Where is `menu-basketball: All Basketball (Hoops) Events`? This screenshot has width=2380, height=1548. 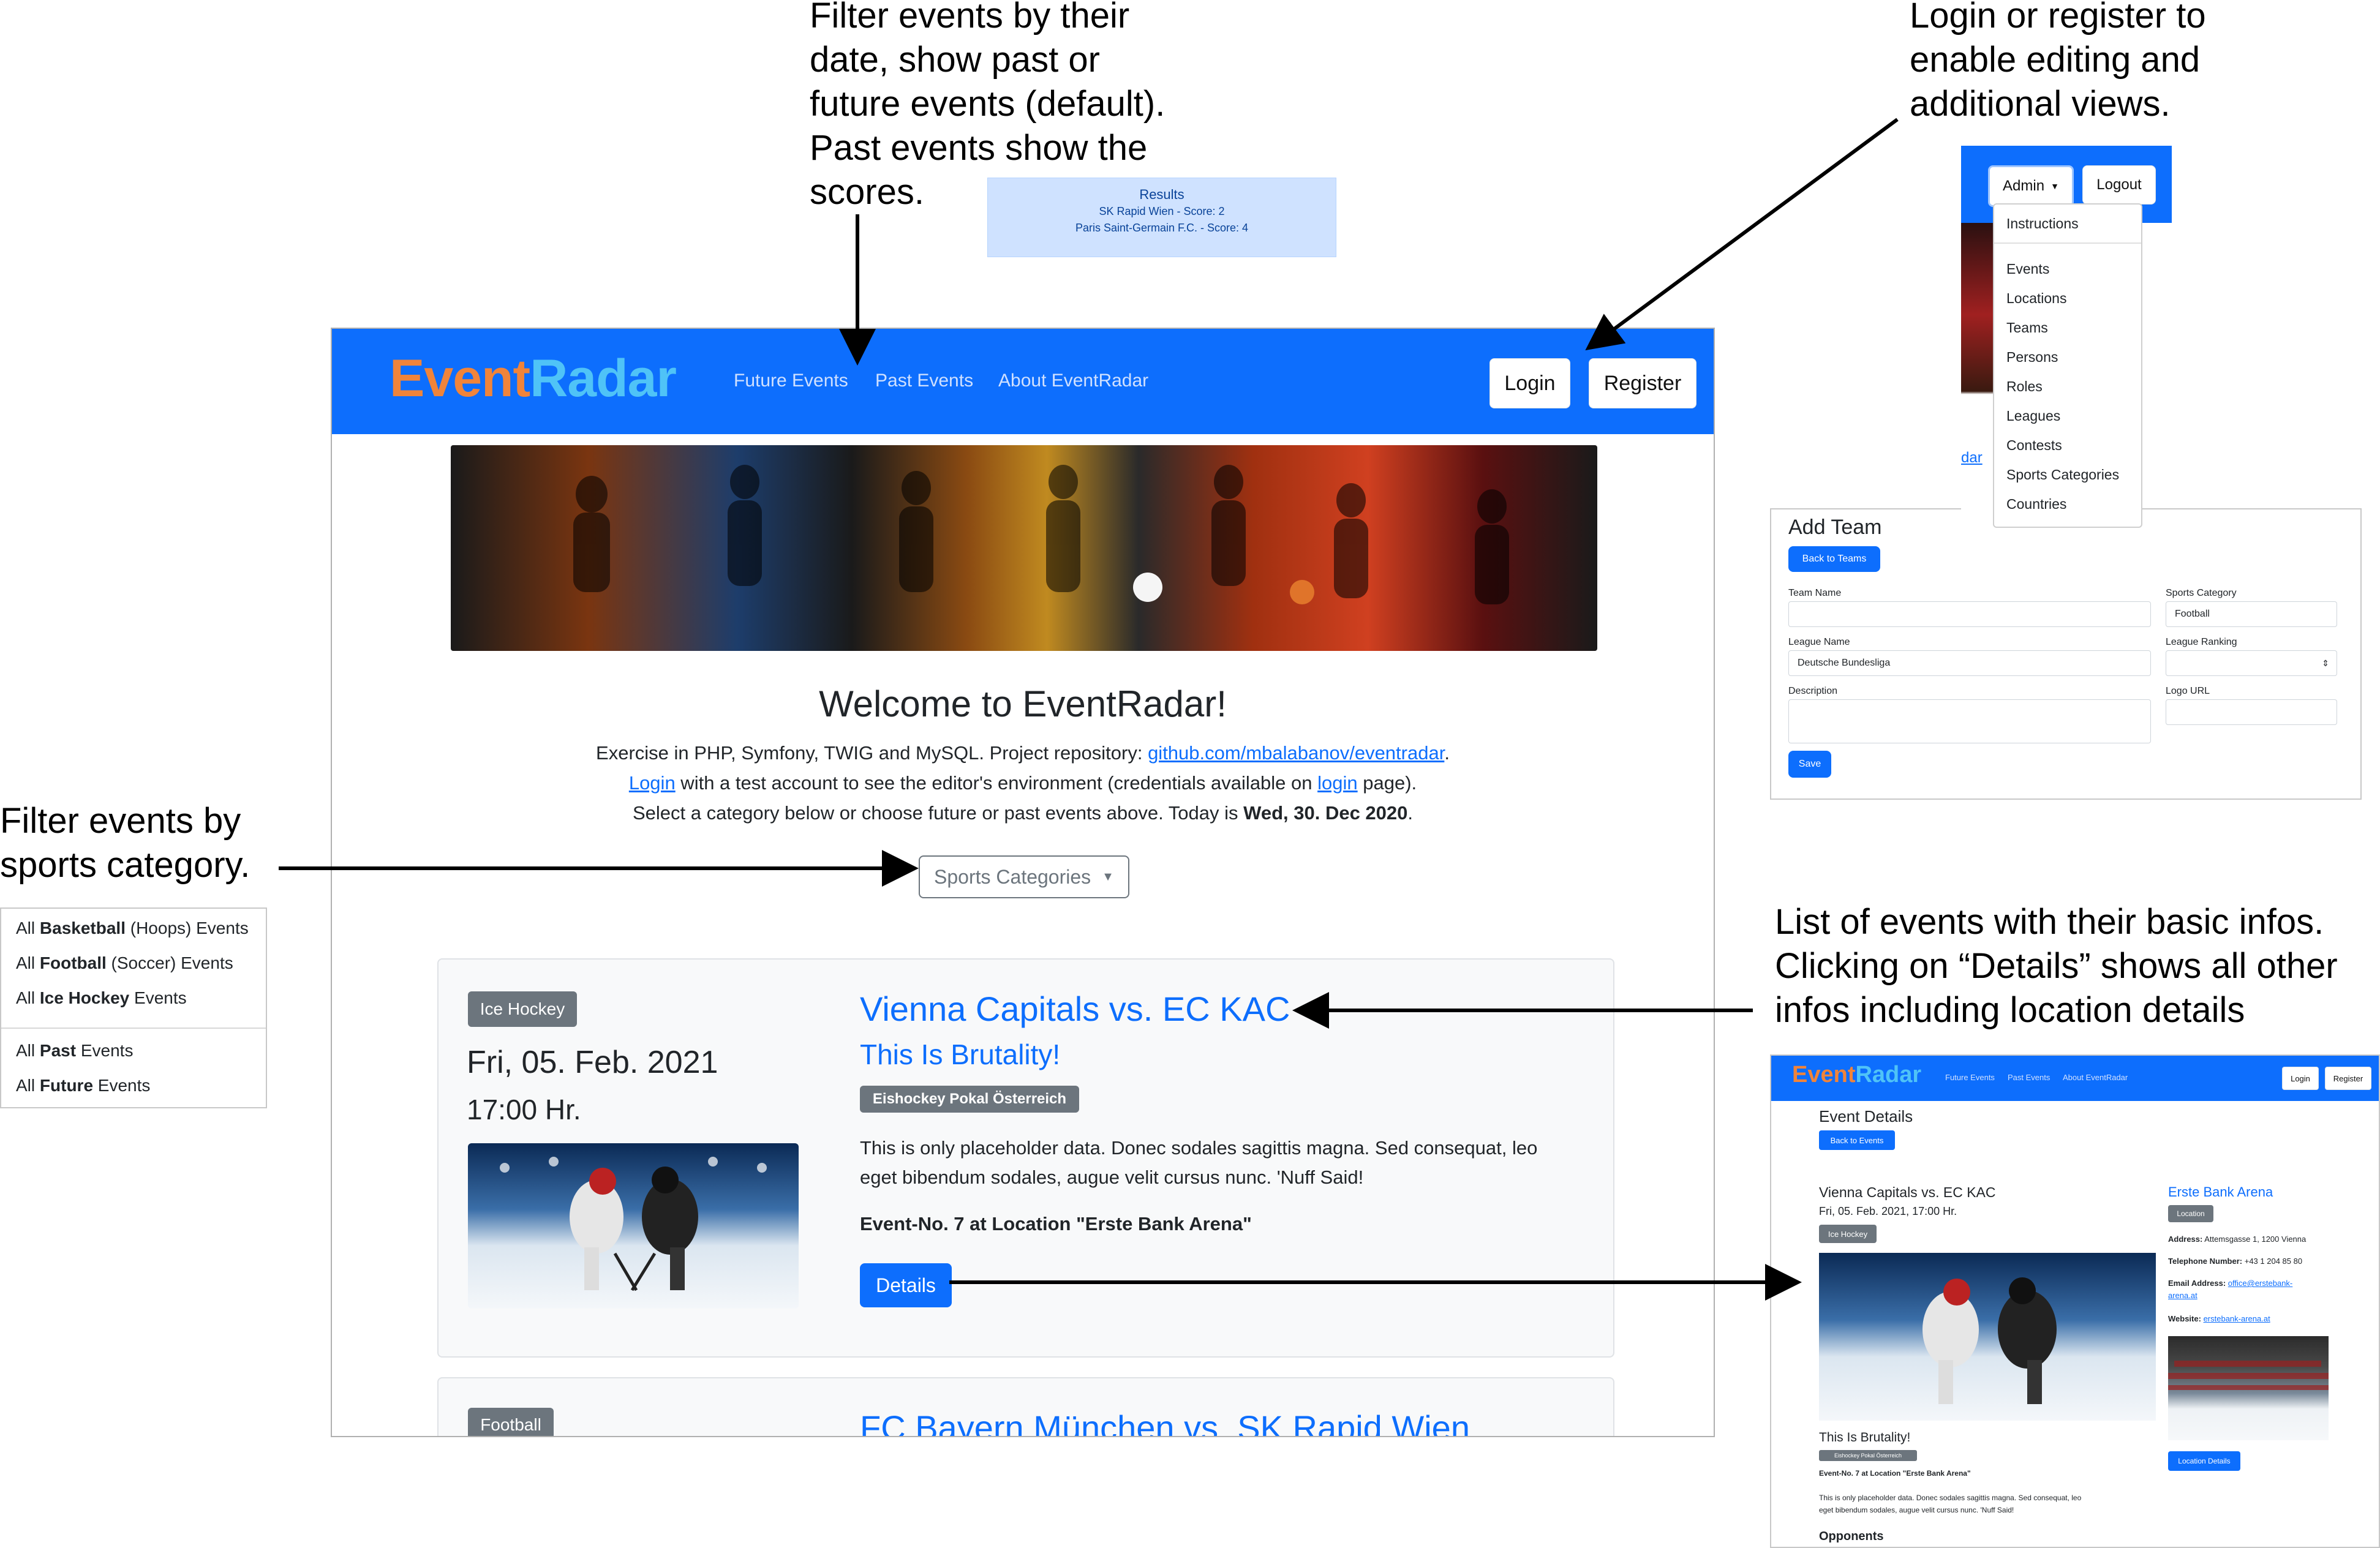 menu-basketball: All Basketball (Hoops) Events is located at coordinates (132, 928).